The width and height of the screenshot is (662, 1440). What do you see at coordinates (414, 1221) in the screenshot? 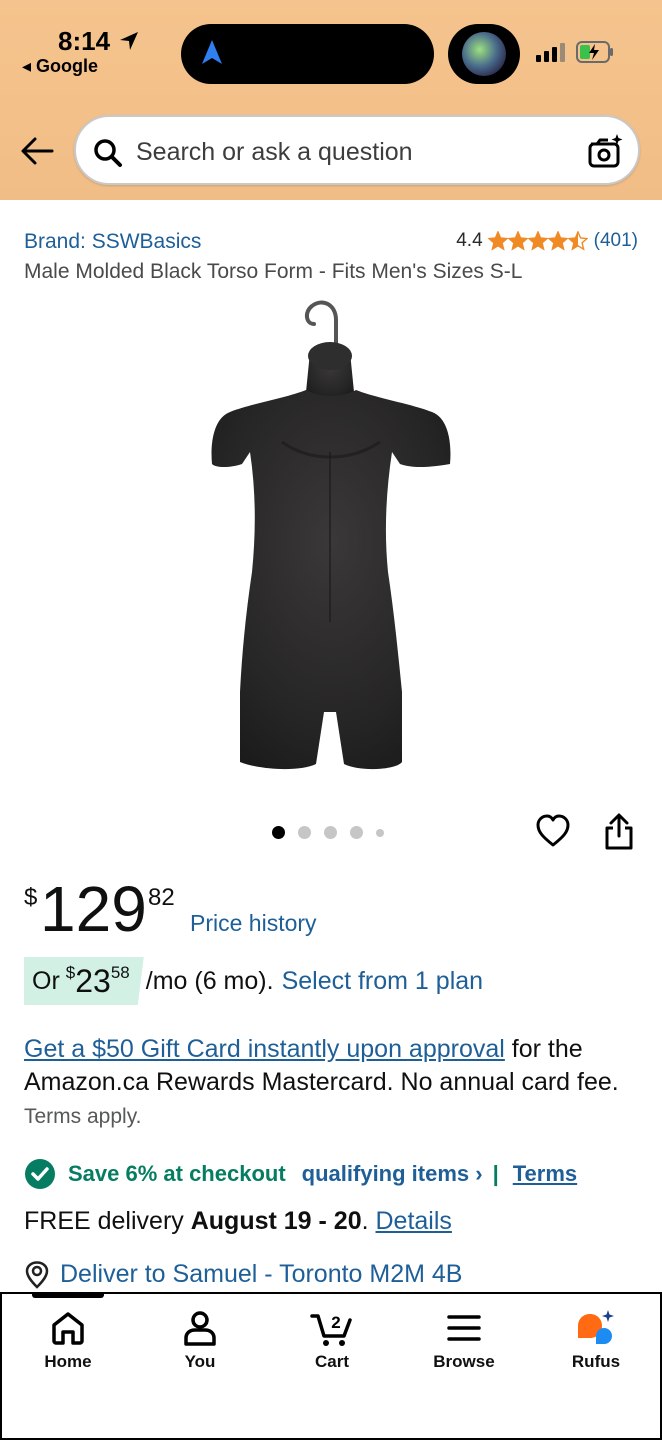
I see `delivery-details-link: Details` at bounding box center [414, 1221].